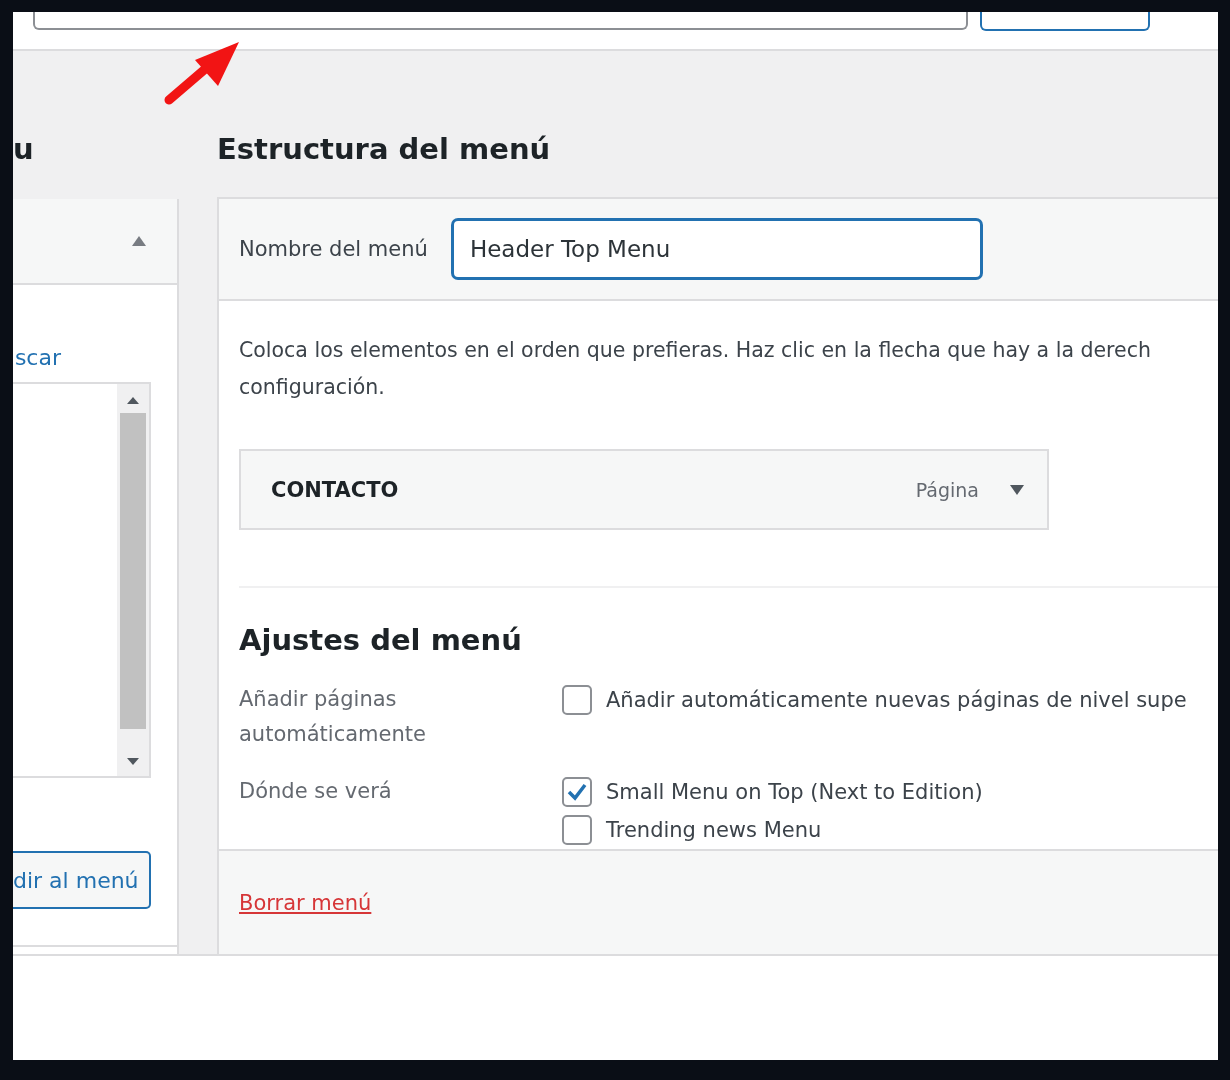 This screenshot has height=1080, width=1230. Describe the element at coordinates (333, 717) in the screenshot. I see `setting-label: Añadir páginas automáticamente` at that location.